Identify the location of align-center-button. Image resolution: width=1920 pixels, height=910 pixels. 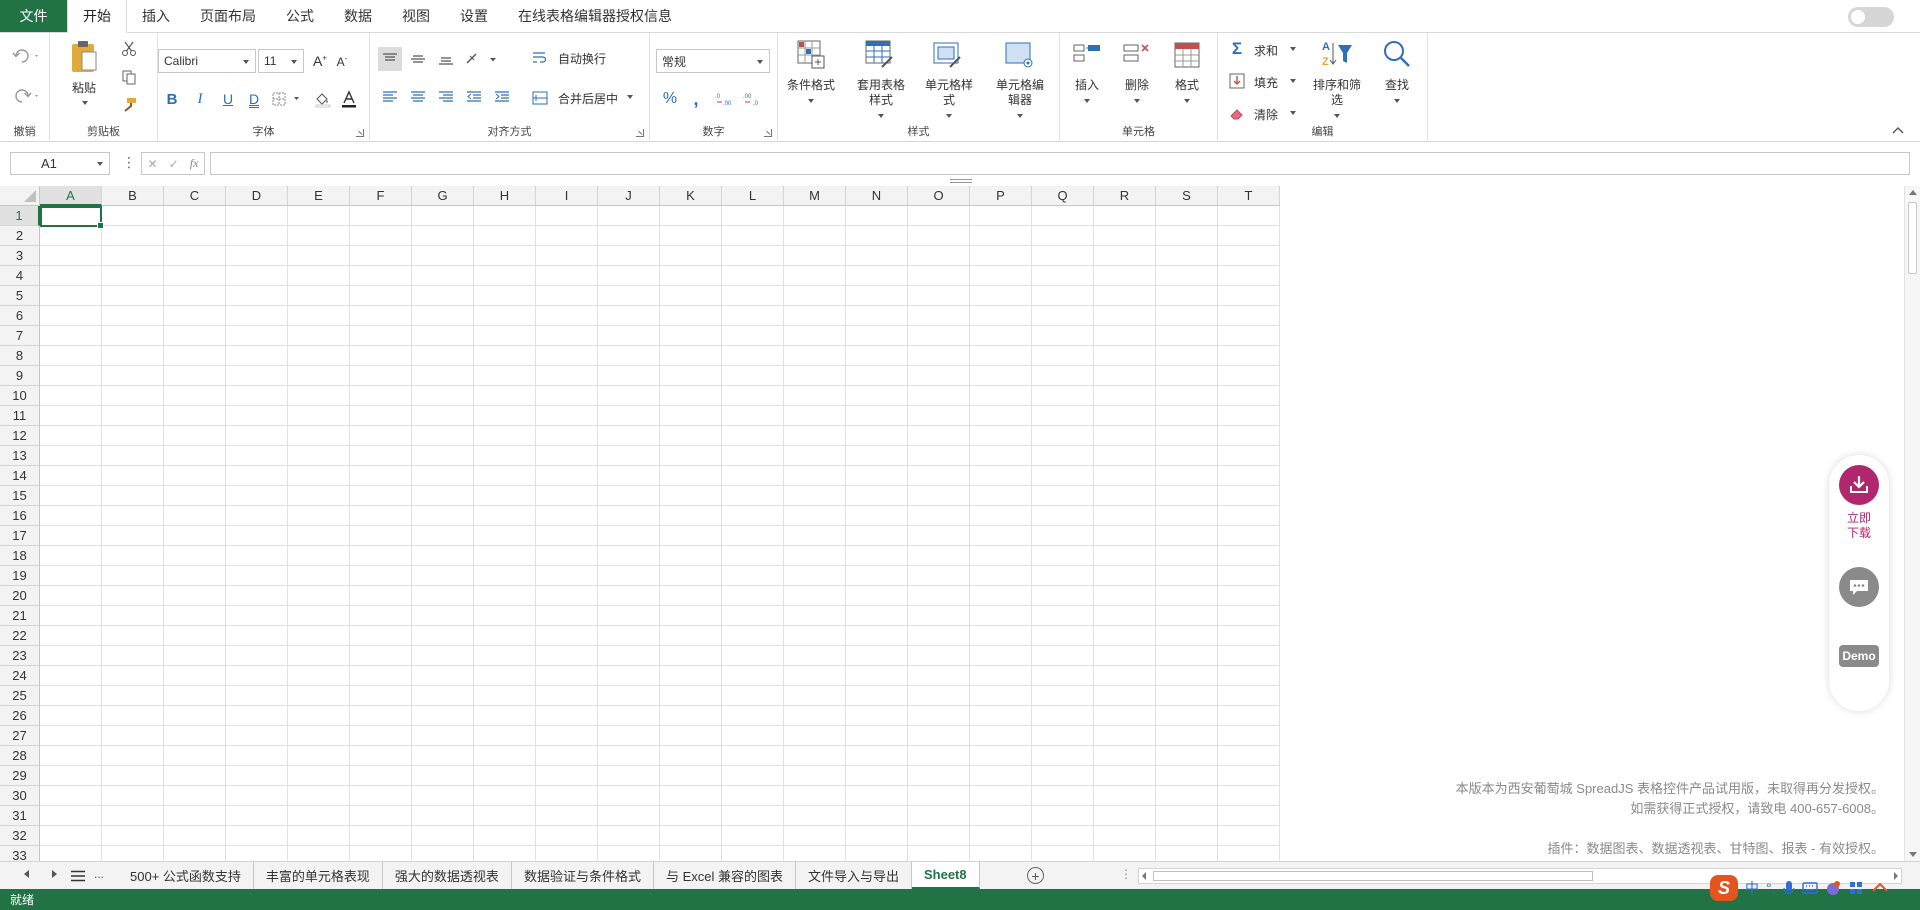
(418, 97).